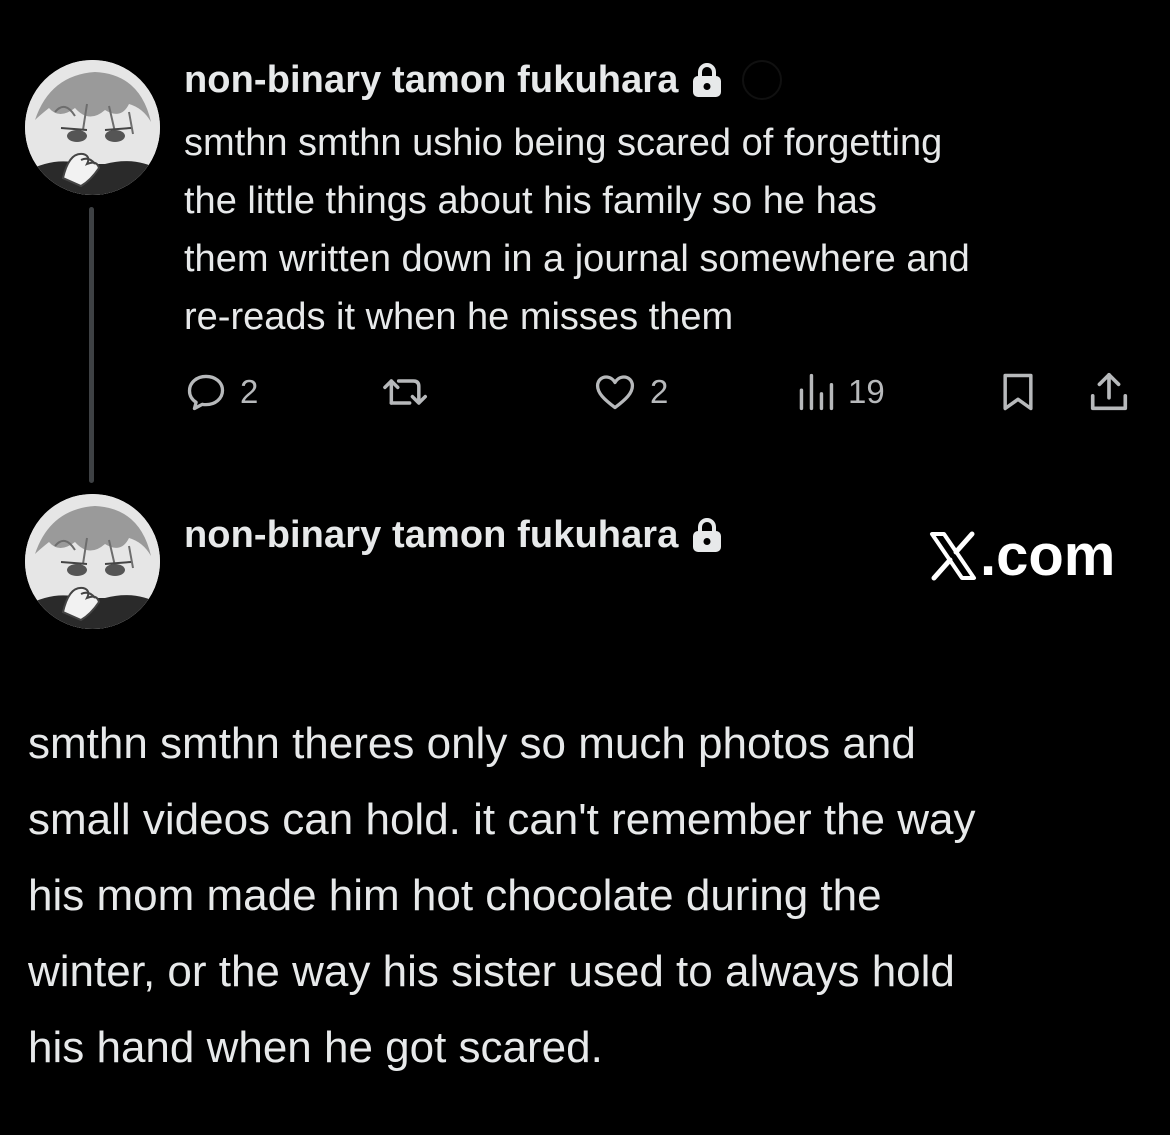 The height and width of the screenshot is (1135, 1170). What do you see at coordinates (615, 392) in the screenshot?
I see `heart-icon` at bounding box center [615, 392].